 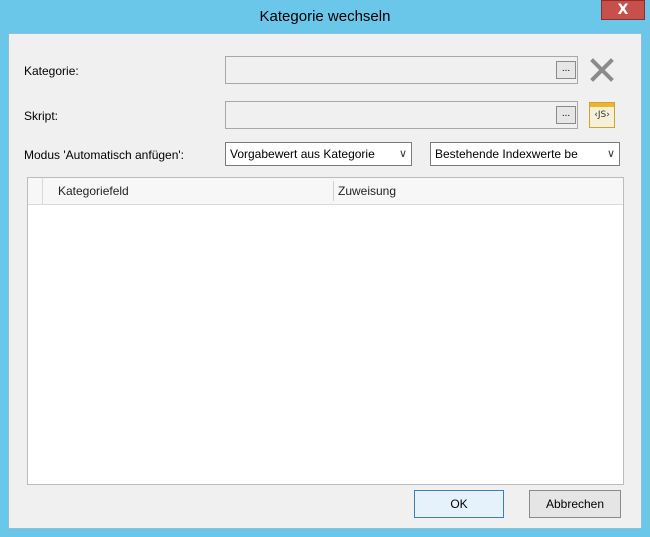 What do you see at coordinates (602, 105) in the screenshot?
I see `js-icon-bar` at bounding box center [602, 105].